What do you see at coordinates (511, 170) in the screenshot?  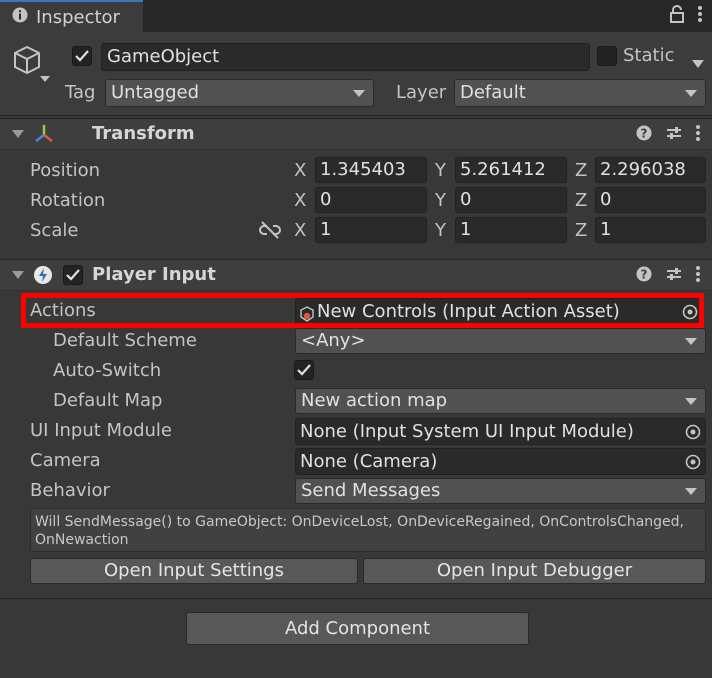 I see `position-y-field: 5.261412` at bounding box center [511, 170].